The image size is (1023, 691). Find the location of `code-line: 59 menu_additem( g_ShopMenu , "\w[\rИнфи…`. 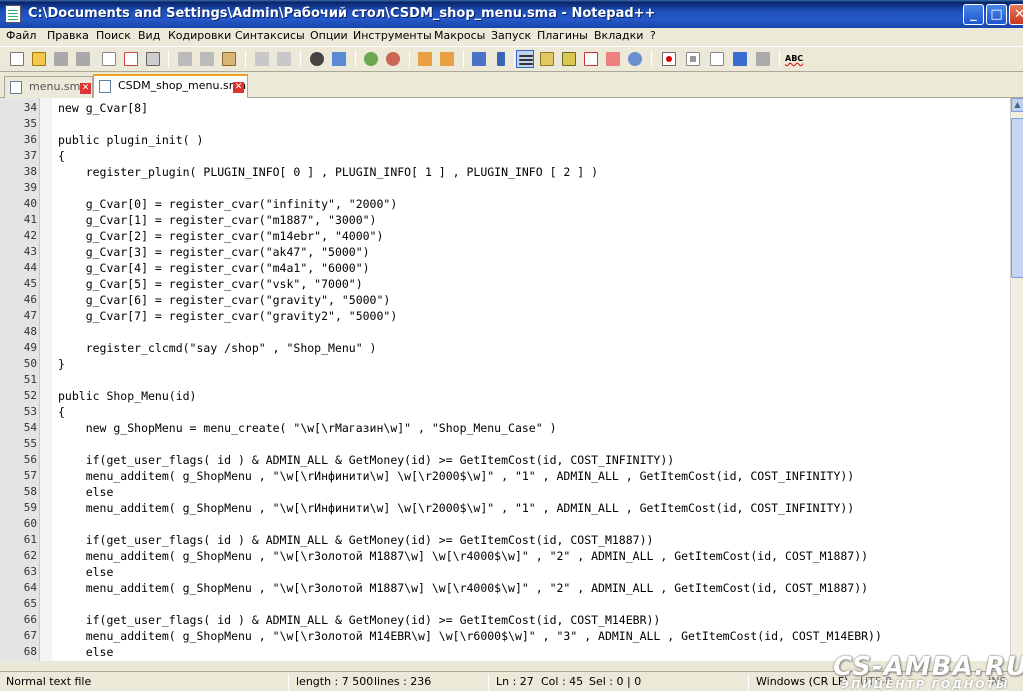

code-line: 59 menu_additem( g_ShopMenu , "\w[\rИнфи… is located at coordinates (505, 508).